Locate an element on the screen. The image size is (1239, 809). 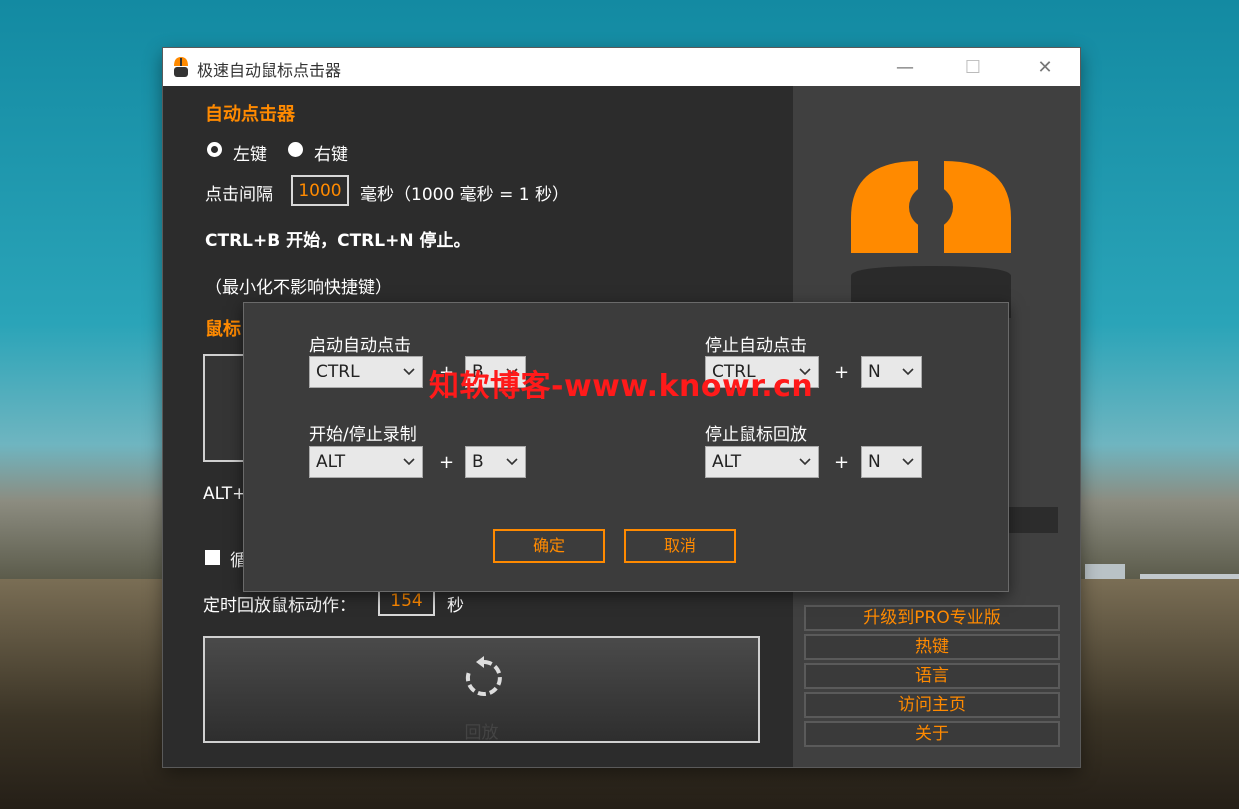
mouse-logo-icon is located at coordinates (931, 239).